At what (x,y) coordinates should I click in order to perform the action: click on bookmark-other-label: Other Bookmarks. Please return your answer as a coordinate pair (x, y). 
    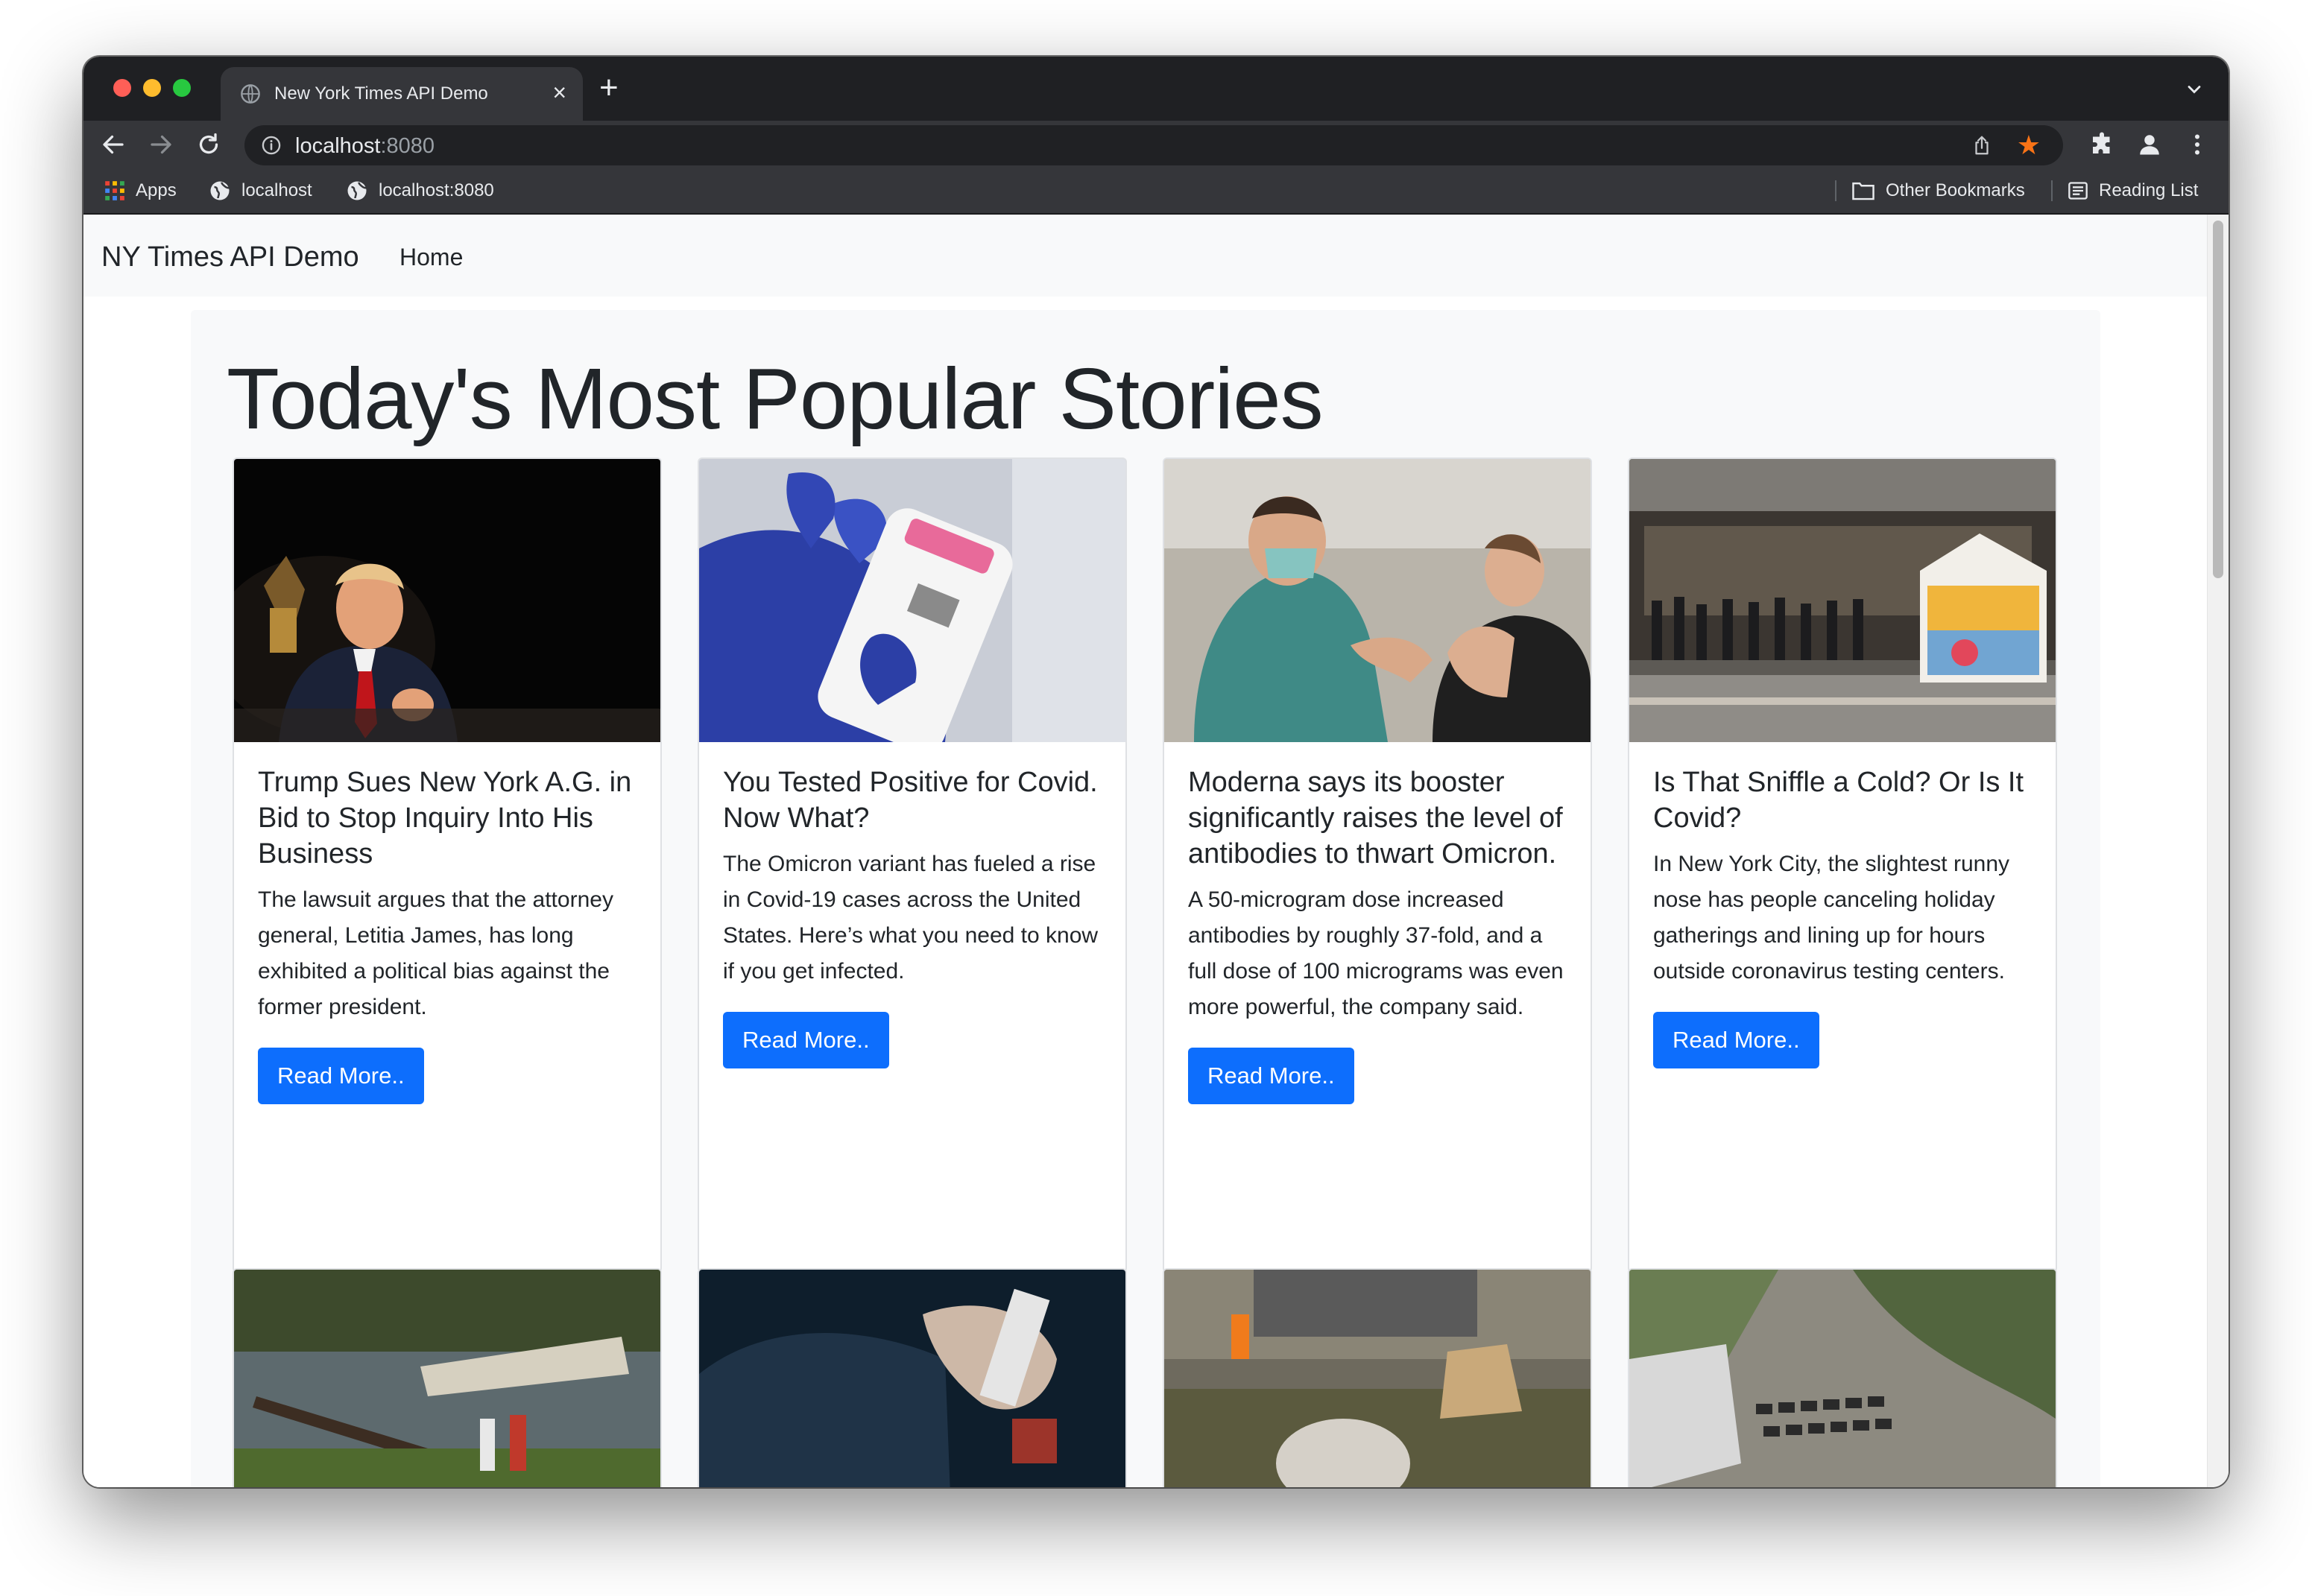
    Looking at the image, I should click on (1955, 190).